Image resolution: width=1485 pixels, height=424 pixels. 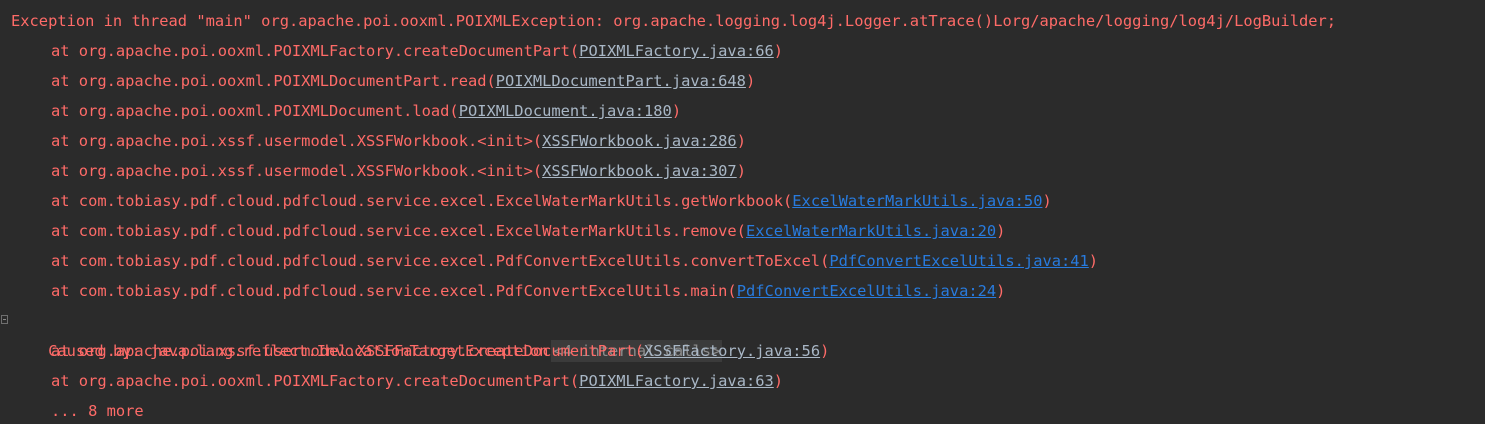 What do you see at coordinates (4, 319) in the screenshot?
I see `fold-toggle-icon` at bounding box center [4, 319].